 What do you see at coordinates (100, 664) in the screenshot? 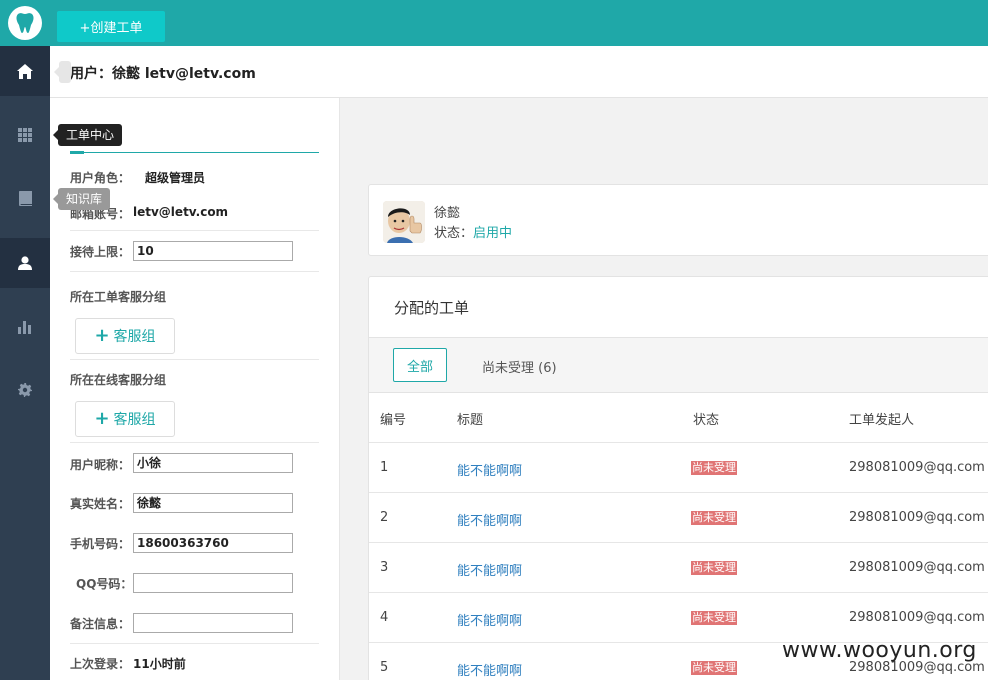
I see `last-login-label: 上次登录：` at bounding box center [100, 664].